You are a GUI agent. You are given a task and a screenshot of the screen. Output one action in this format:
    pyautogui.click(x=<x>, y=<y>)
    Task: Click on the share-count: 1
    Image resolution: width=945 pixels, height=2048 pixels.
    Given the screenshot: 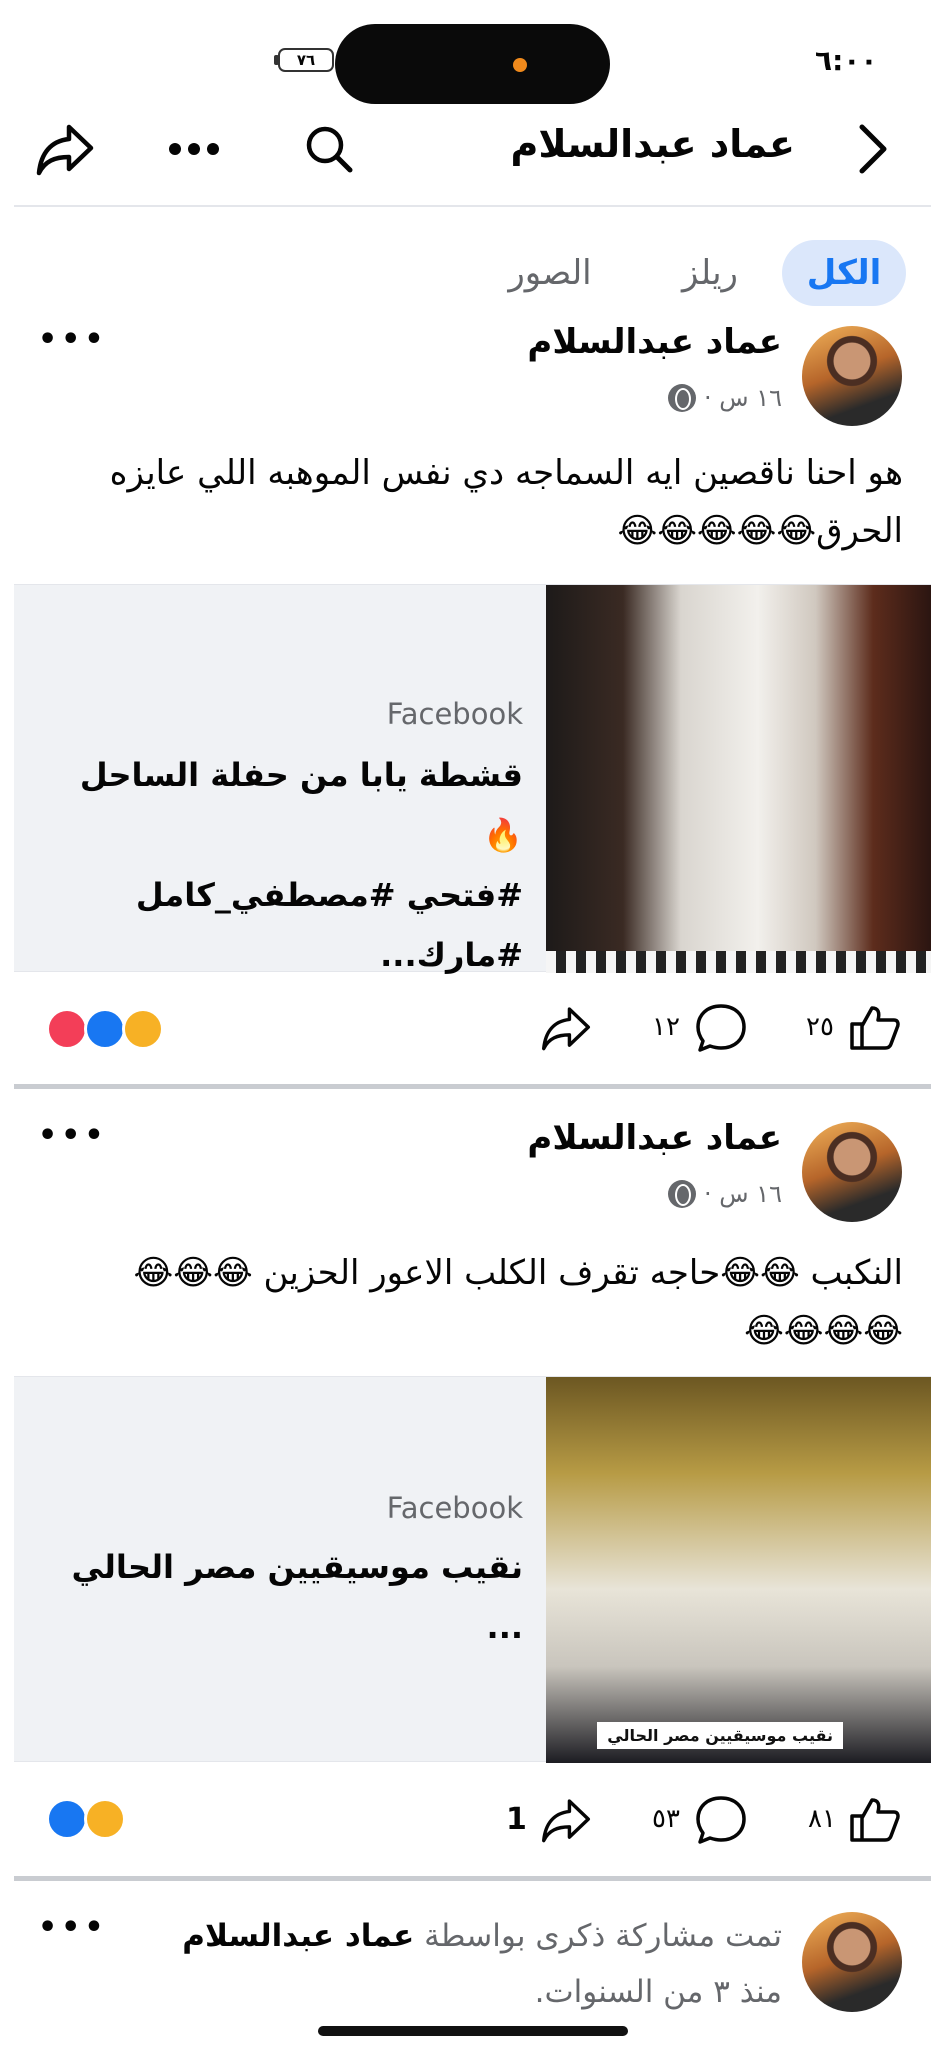 What is the action you would take?
    pyautogui.click(x=516, y=1819)
    